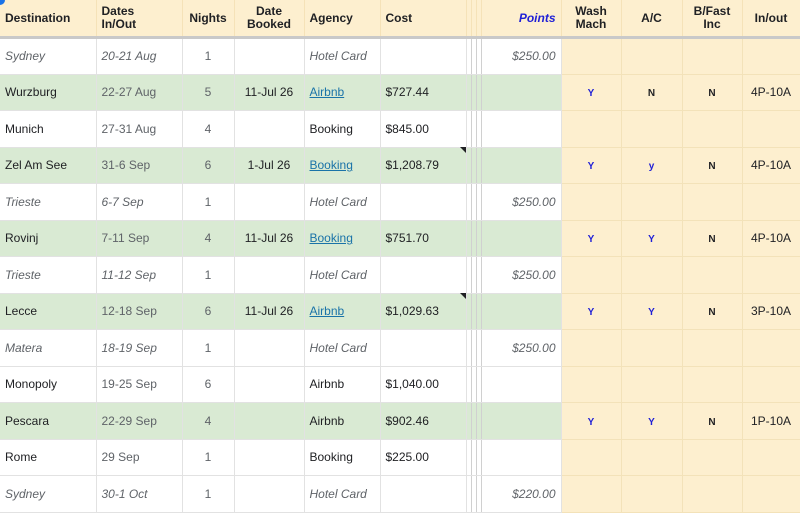 The image size is (800, 514). Describe the element at coordinates (423, 129) in the screenshot. I see `cell-cost: $845.00` at that location.